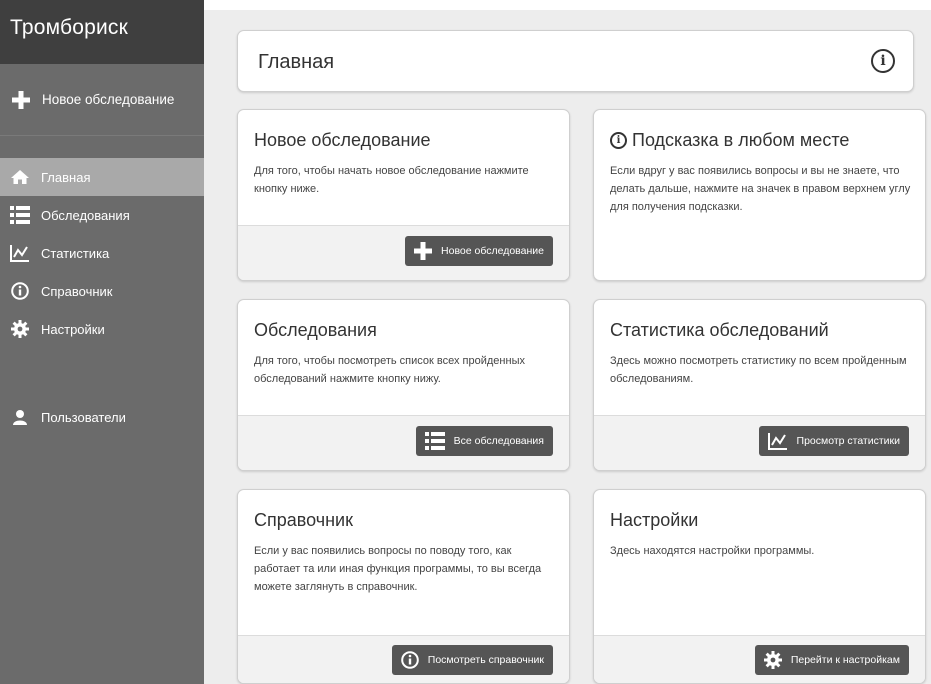 The height and width of the screenshot is (684, 931). Describe the element at coordinates (492, 251) in the screenshot. I see `button-label: Новое обследование` at that location.